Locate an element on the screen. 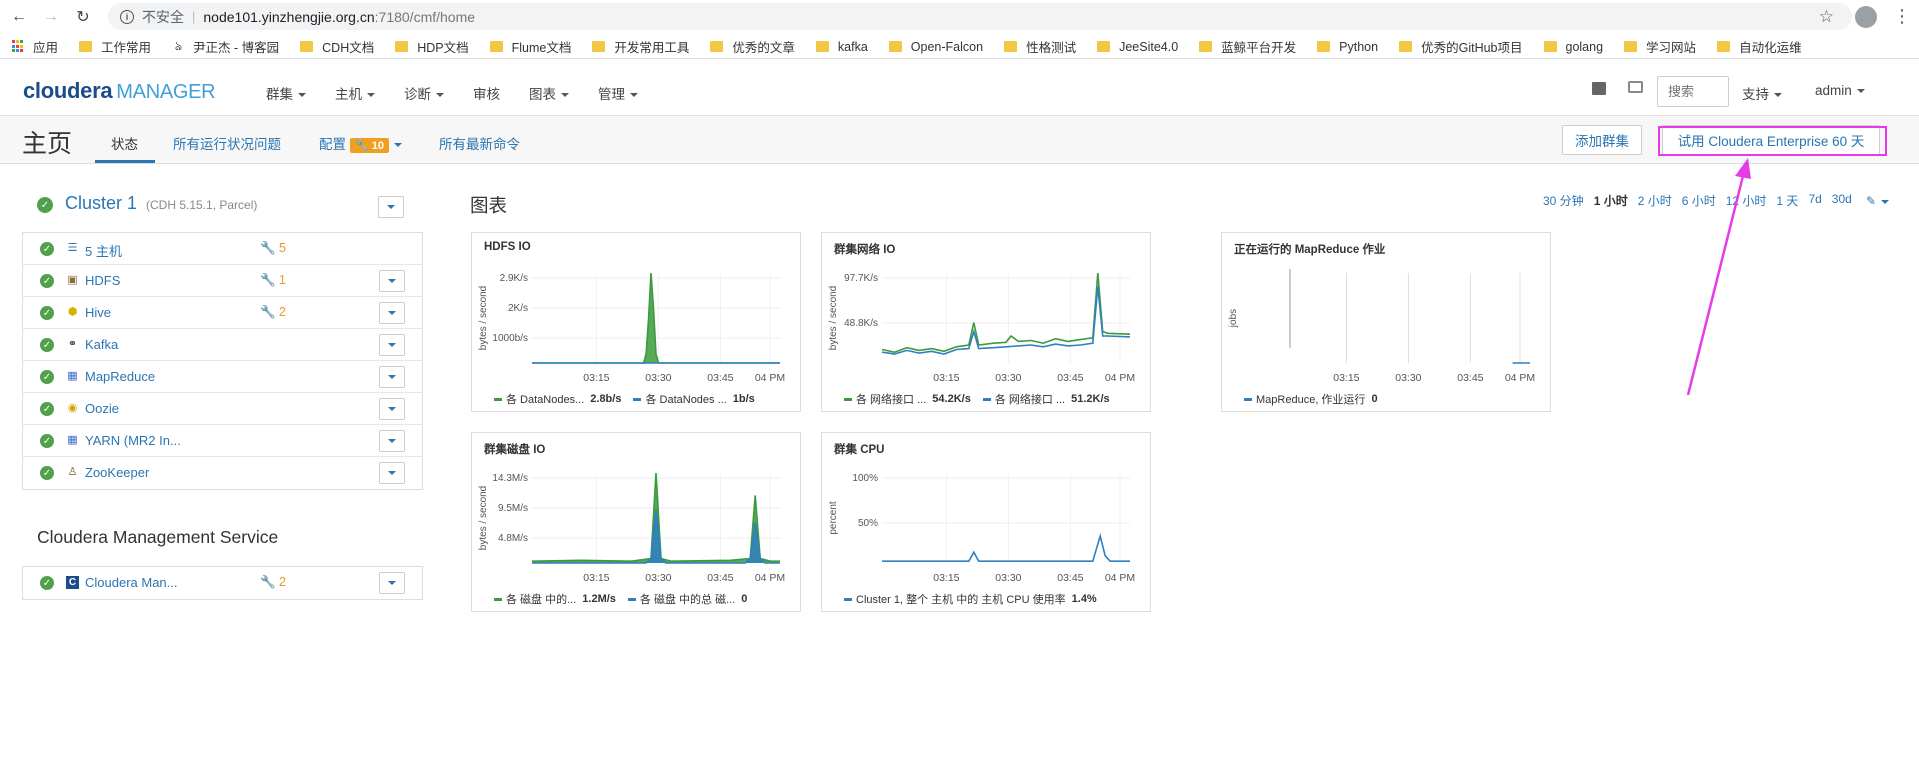 This screenshot has height=771, width=1919. bookmark-item: 开发常用工具 is located at coordinates (640, 46).